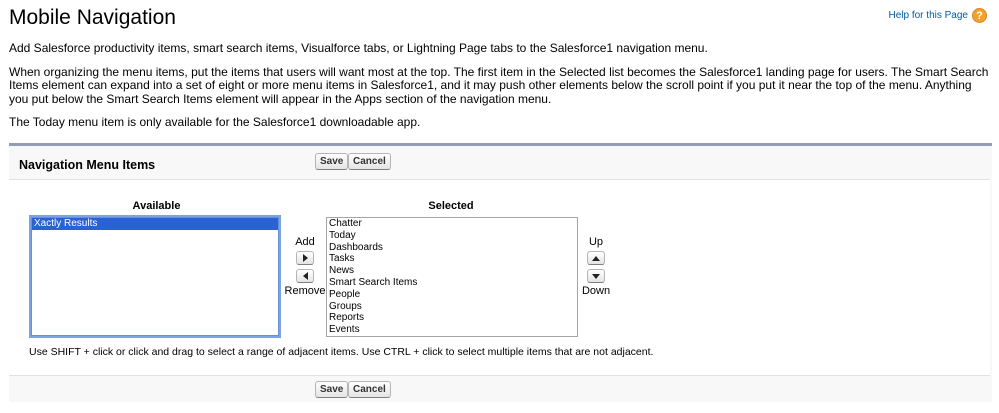 This screenshot has height=413, width=999. What do you see at coordinates (452, 224) in the screenshot?
I see `list-item: Chatter` at bounding box center [452, 224].